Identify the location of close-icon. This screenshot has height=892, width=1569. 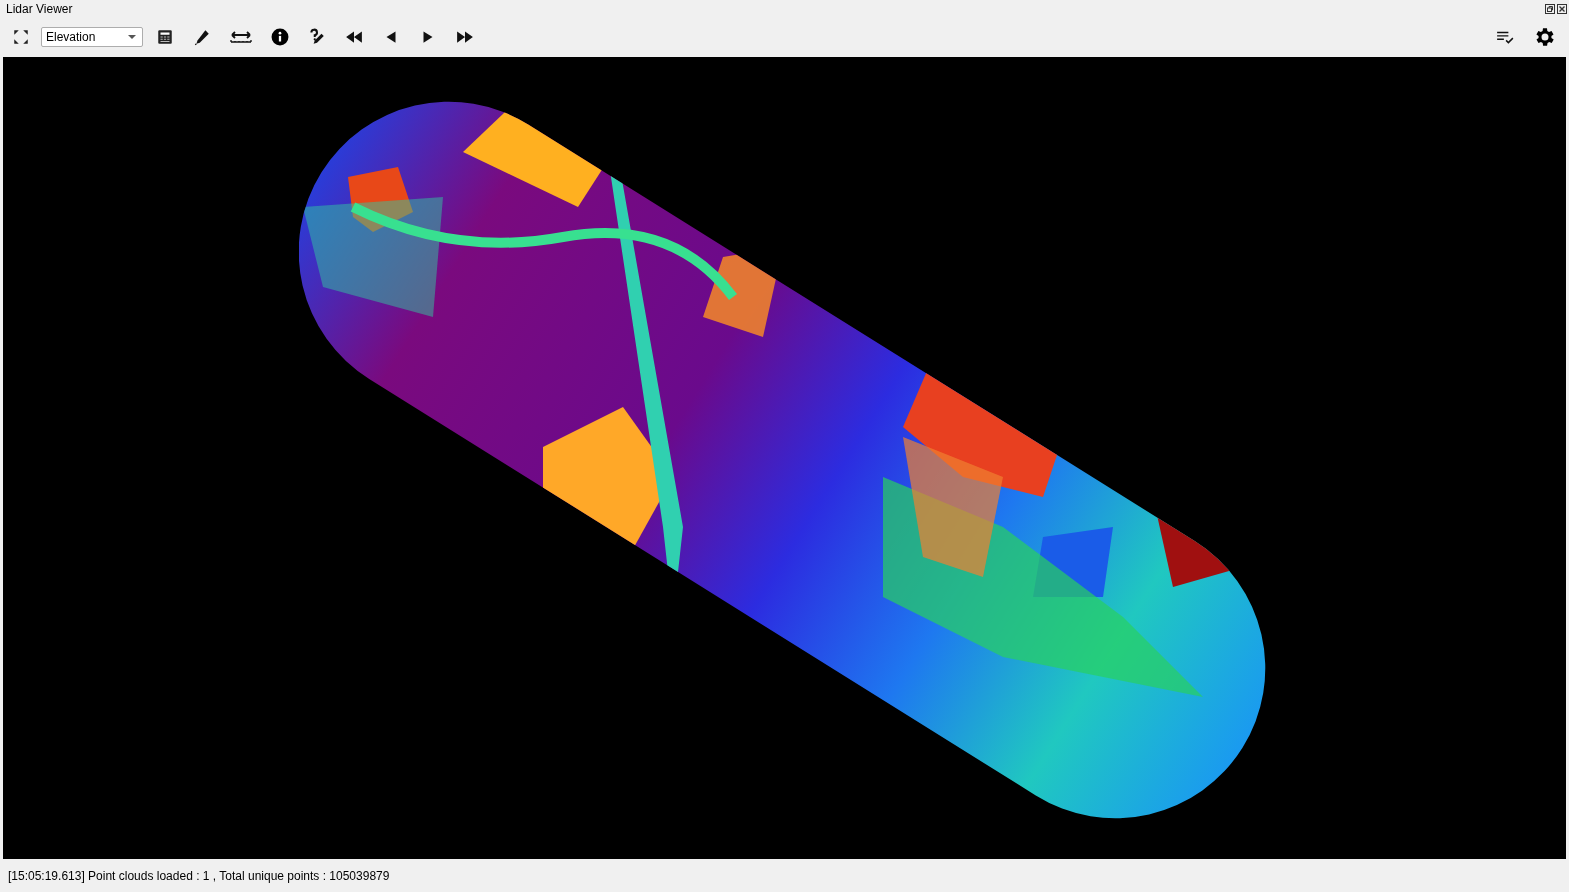
(1562, 9).